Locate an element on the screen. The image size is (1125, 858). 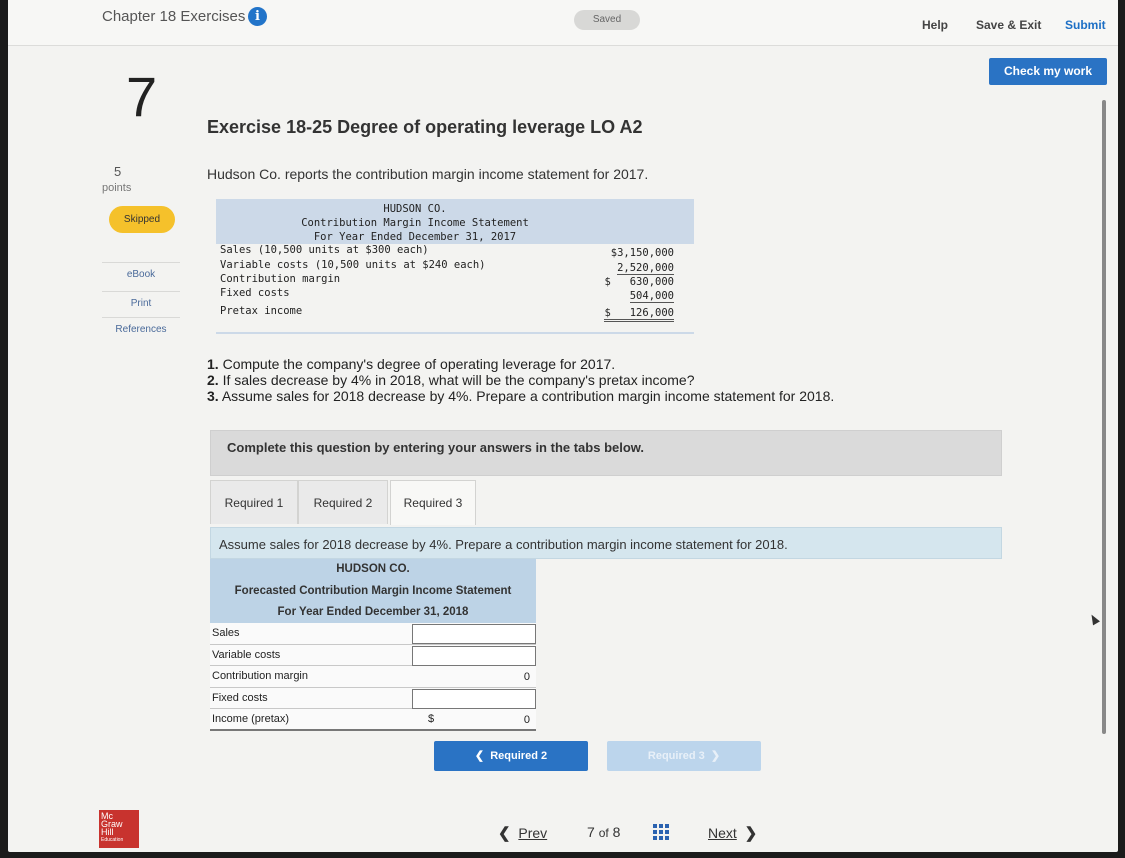
income-pretax-value: $ 0 is located at coordinates (479, 719).